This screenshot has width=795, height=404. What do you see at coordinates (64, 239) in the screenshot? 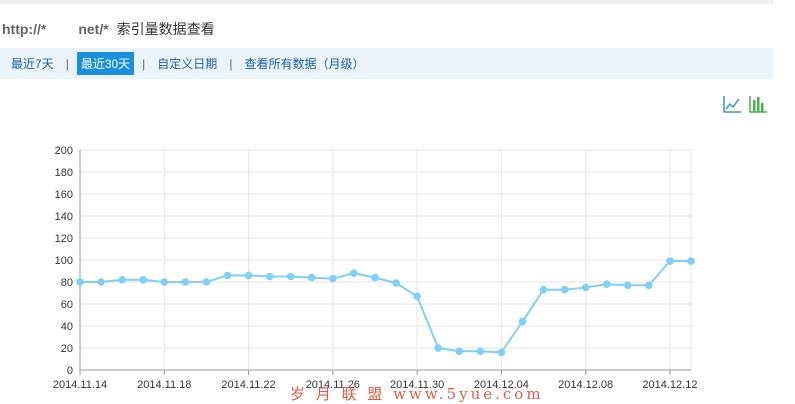
I see `y-tick-label: 120` at bounding box center [64, 239].